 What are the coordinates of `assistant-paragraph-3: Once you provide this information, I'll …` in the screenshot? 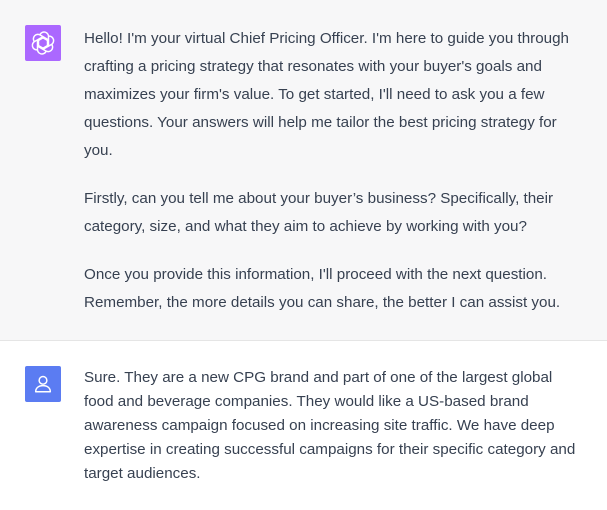 It's located at (322, 288).